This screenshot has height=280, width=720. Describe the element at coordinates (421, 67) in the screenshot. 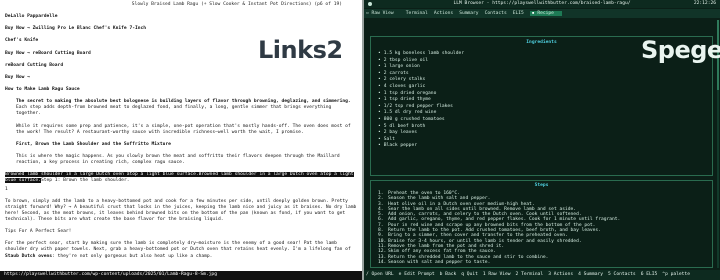

I see `ingredient-item: • 1 large onion` at that location.